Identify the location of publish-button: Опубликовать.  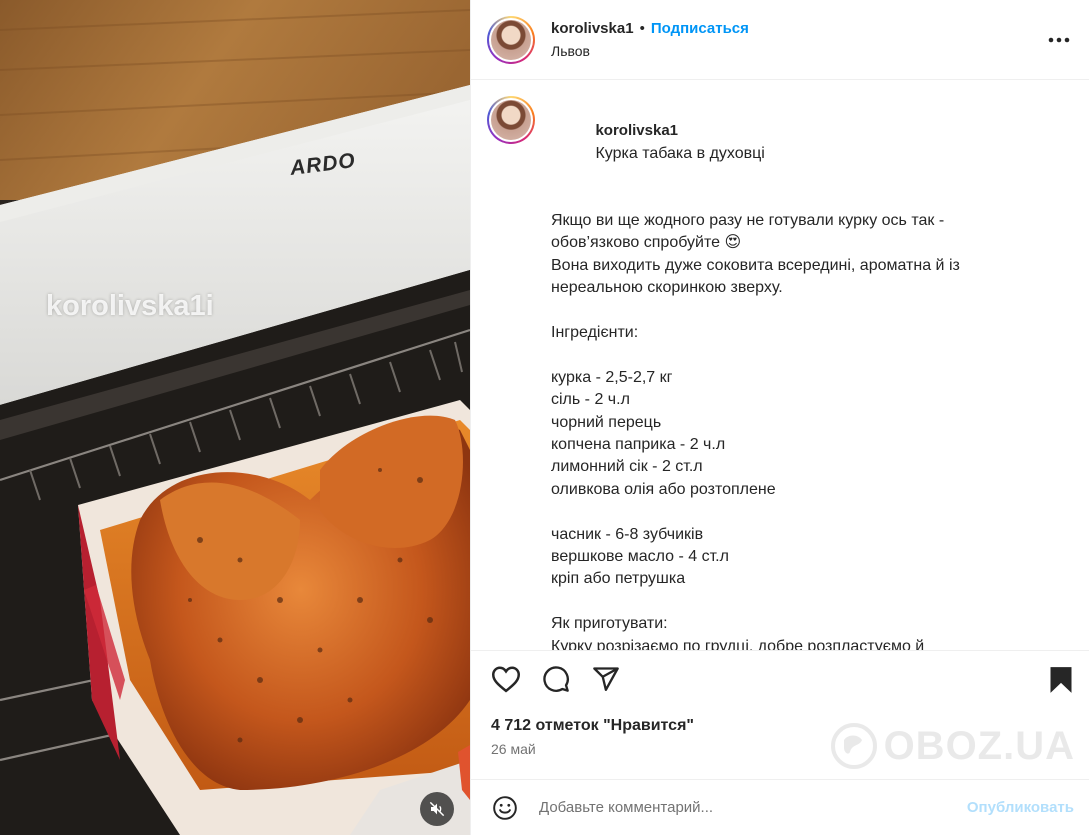
(1020, 807).